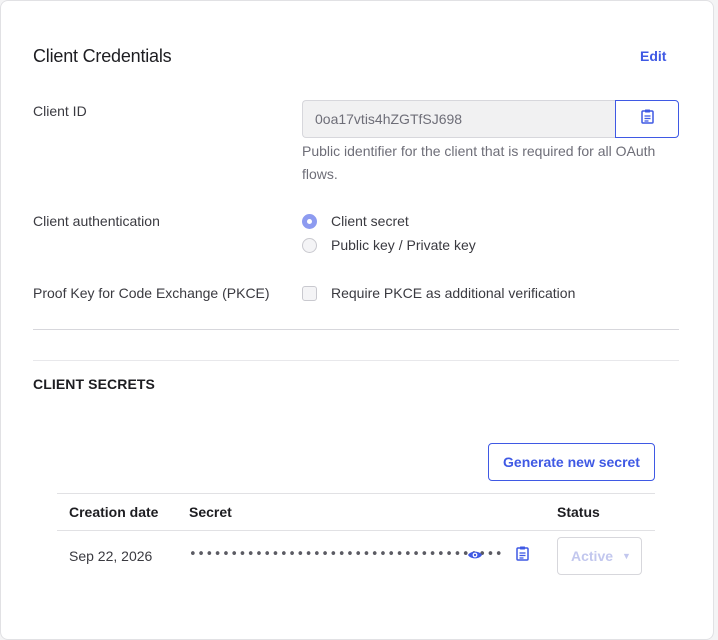 The height and width of the screenshot is (640, 718). I want to click on generate-new-secret-button: Generate new secret, so click(571, 462).